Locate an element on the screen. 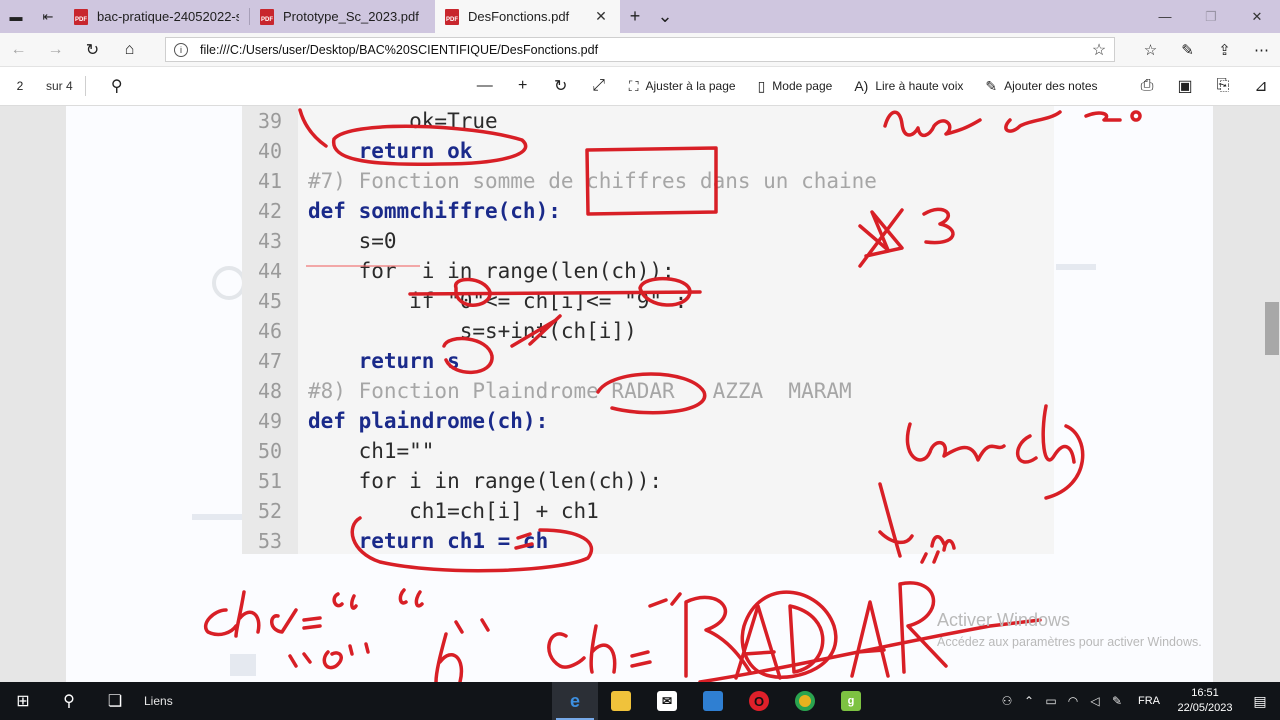  fit-page-button: ⛶ Ajuster à la page is located at coordinates (682, 86).